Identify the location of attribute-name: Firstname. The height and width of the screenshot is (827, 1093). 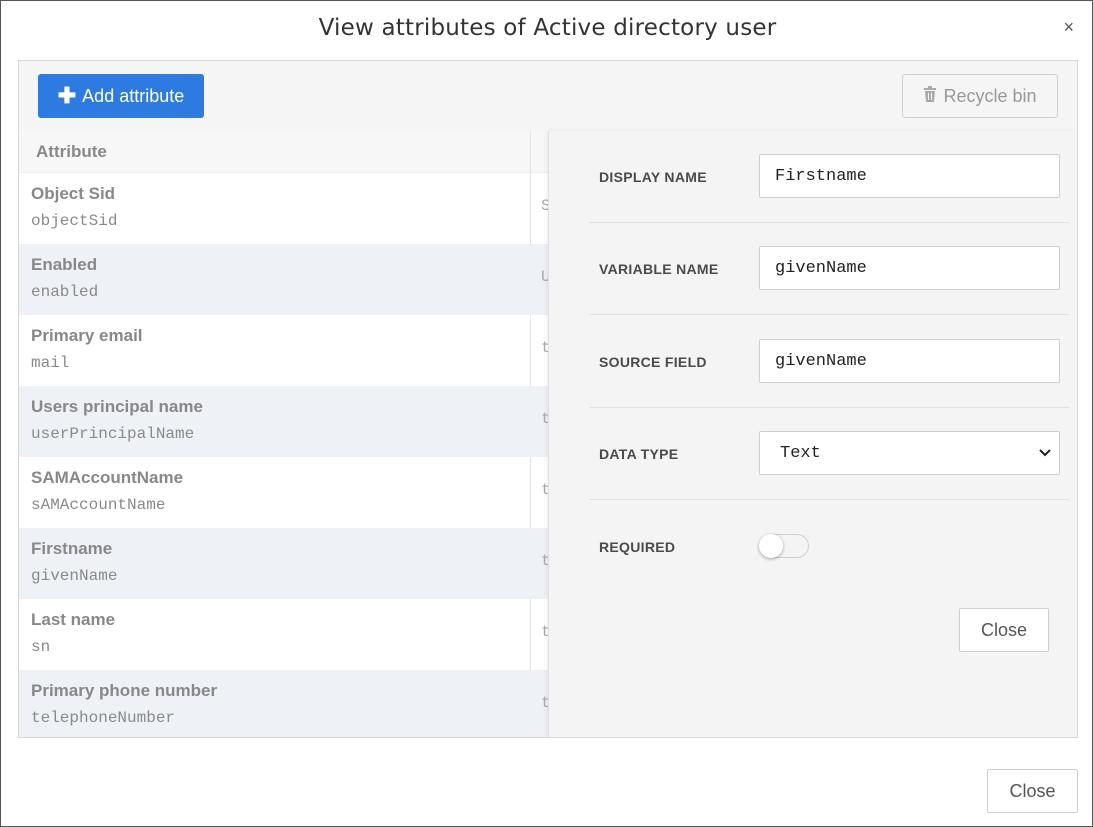
(72, 548).